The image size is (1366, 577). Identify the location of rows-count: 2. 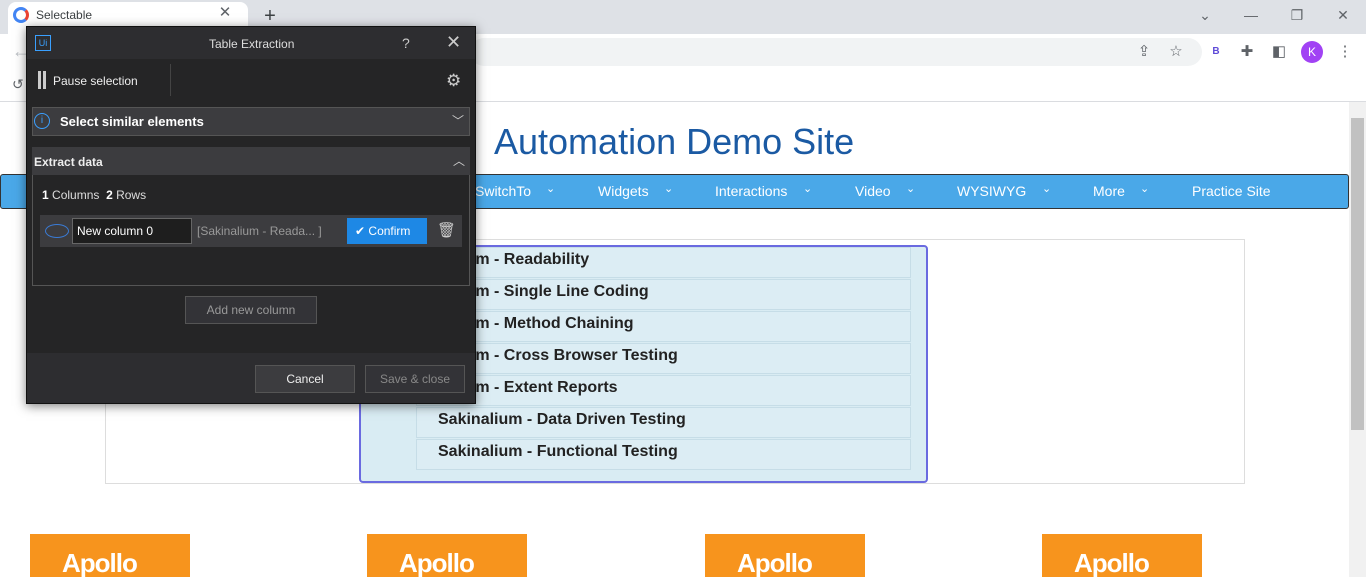
(109, 195).